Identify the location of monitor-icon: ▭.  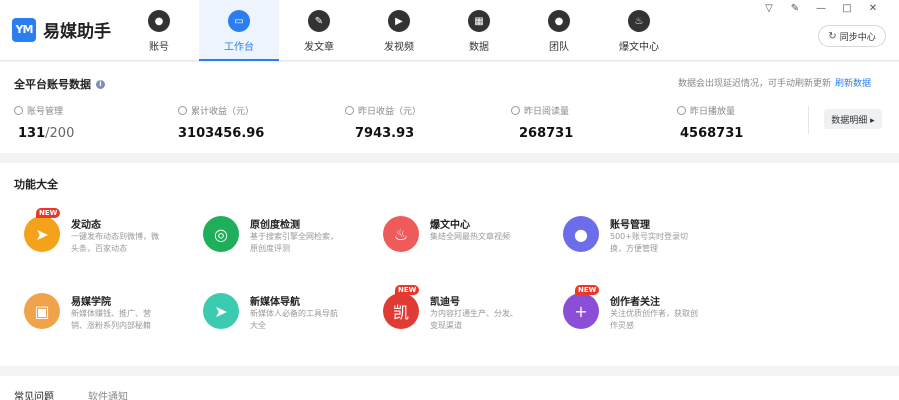
(239, 21).